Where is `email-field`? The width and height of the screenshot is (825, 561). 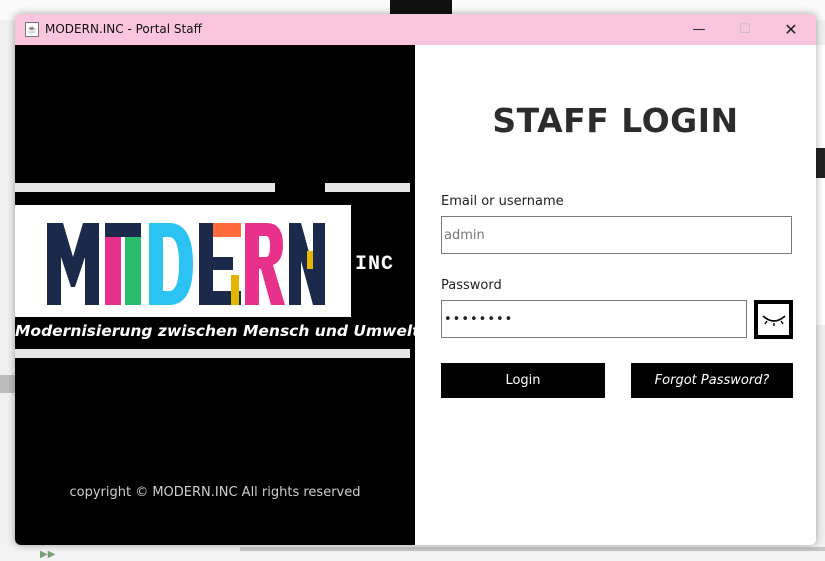
email-field is located at coordinates (616, 235).